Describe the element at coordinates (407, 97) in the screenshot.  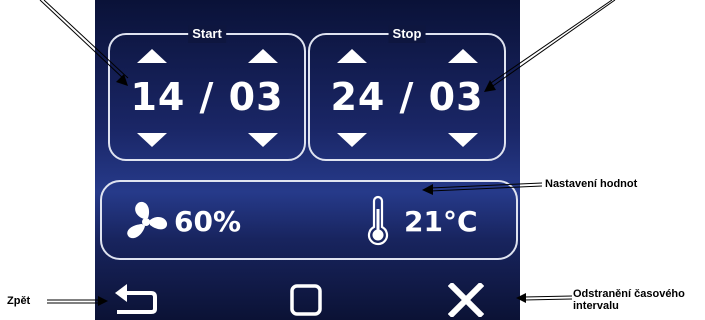
I see `stop-date-value: 24 / 03` at that location.